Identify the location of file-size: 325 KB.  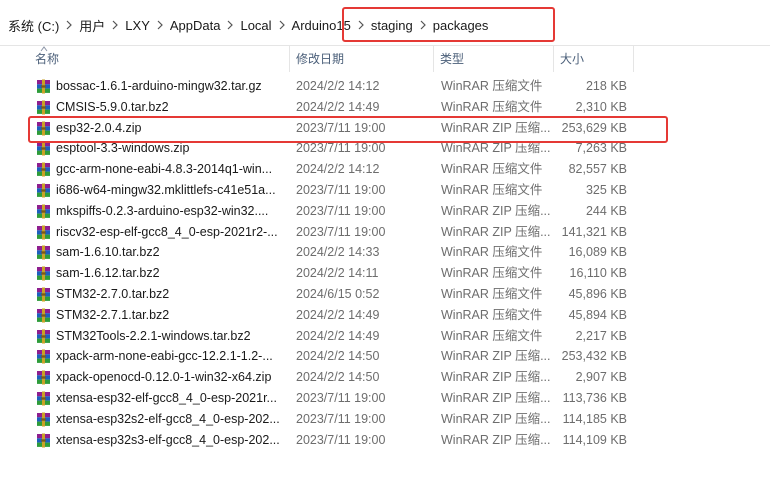
(606, 189).